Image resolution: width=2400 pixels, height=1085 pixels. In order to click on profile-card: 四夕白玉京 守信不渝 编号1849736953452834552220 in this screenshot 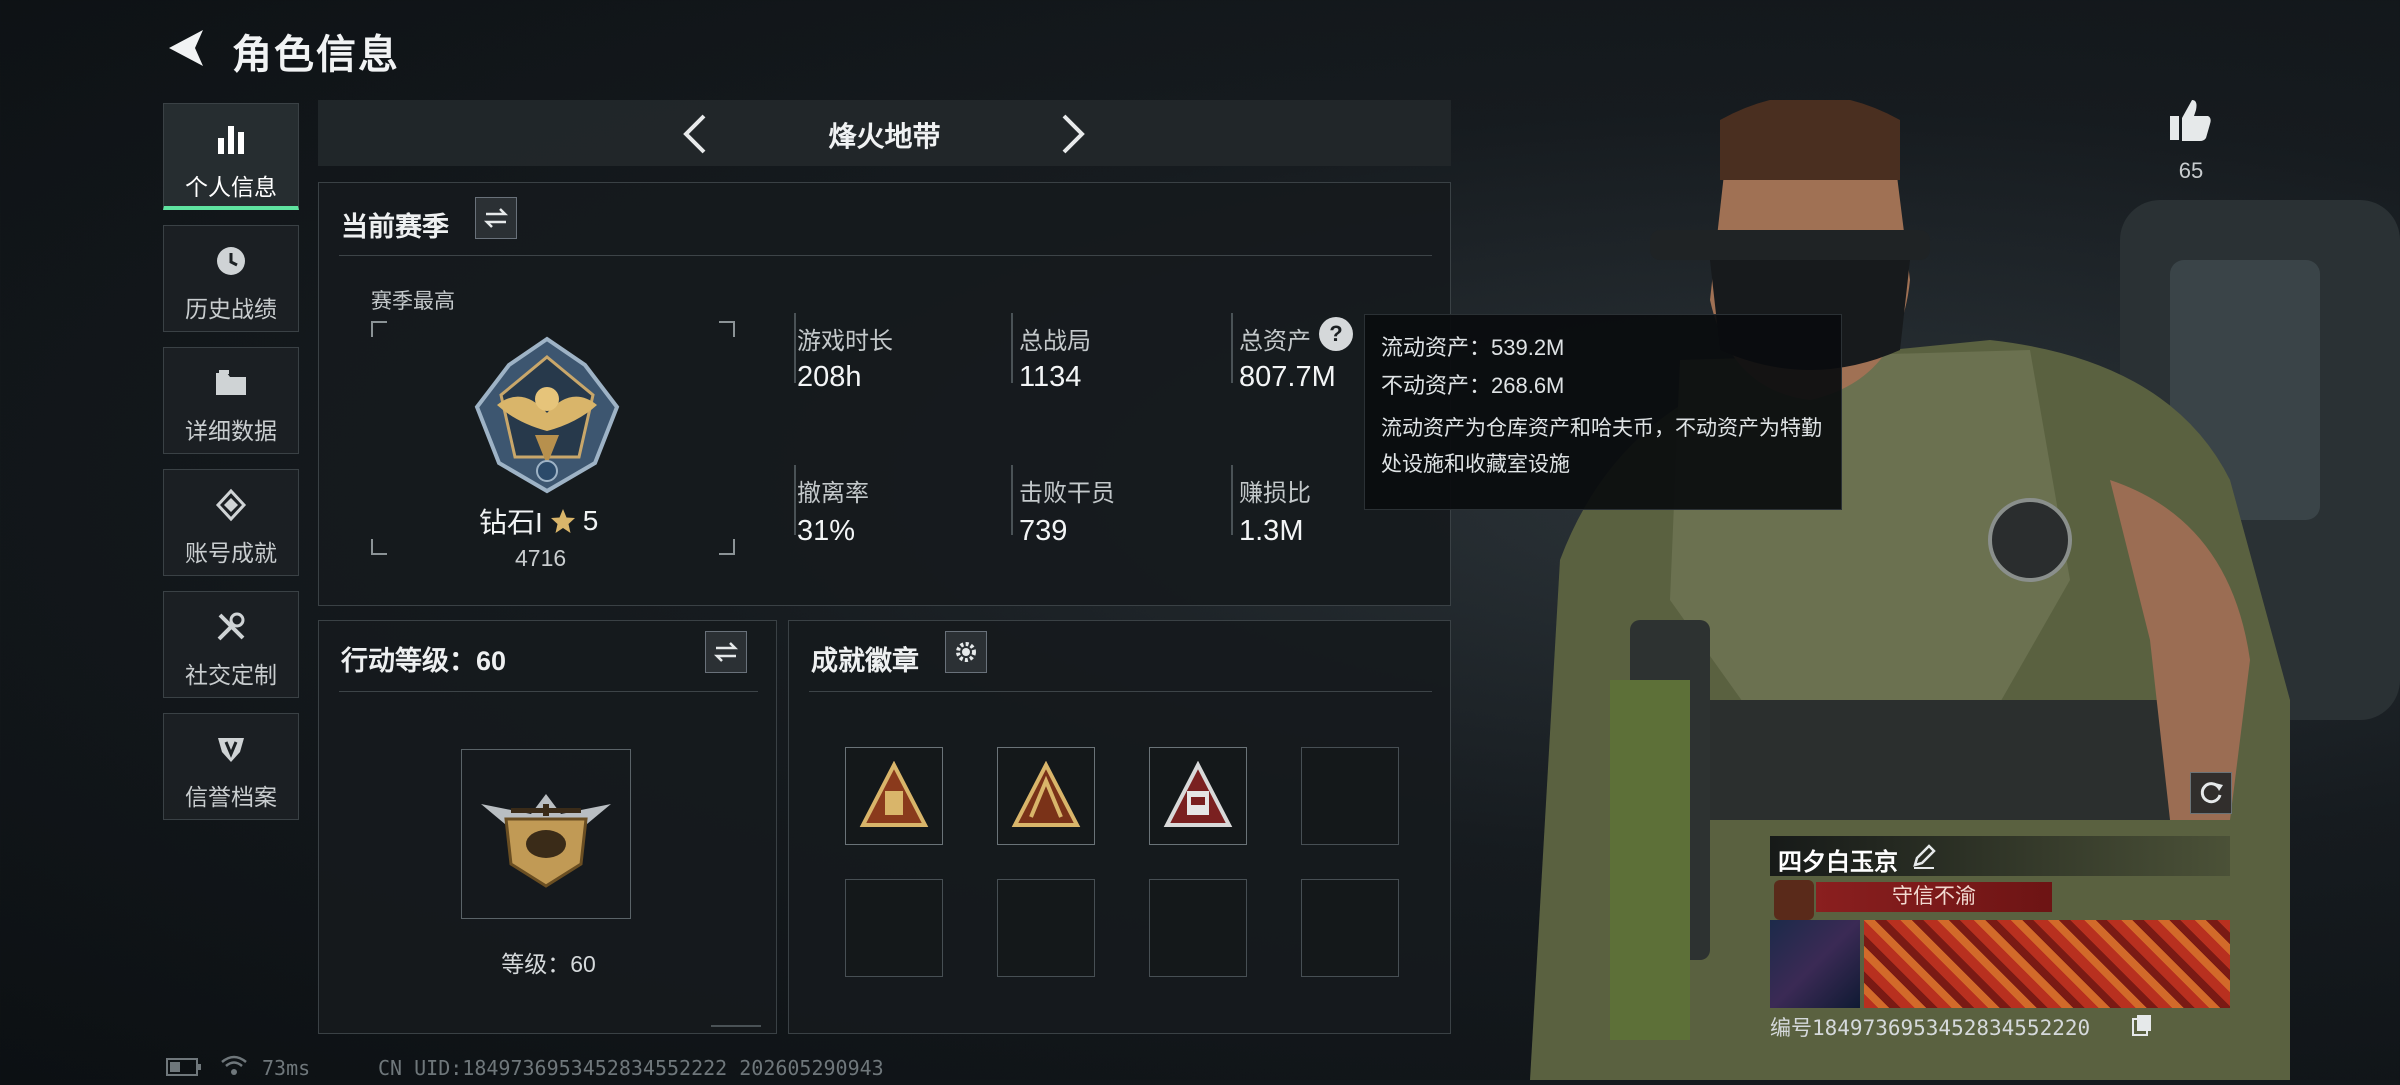, I will do `click(2000, 941)`.